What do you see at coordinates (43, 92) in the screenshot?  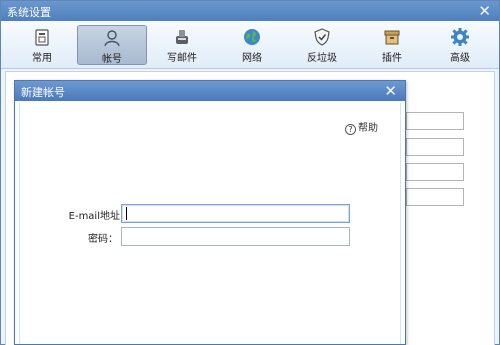 I see `dialog-title: 新建帐号` at bounding box center [43, 92].